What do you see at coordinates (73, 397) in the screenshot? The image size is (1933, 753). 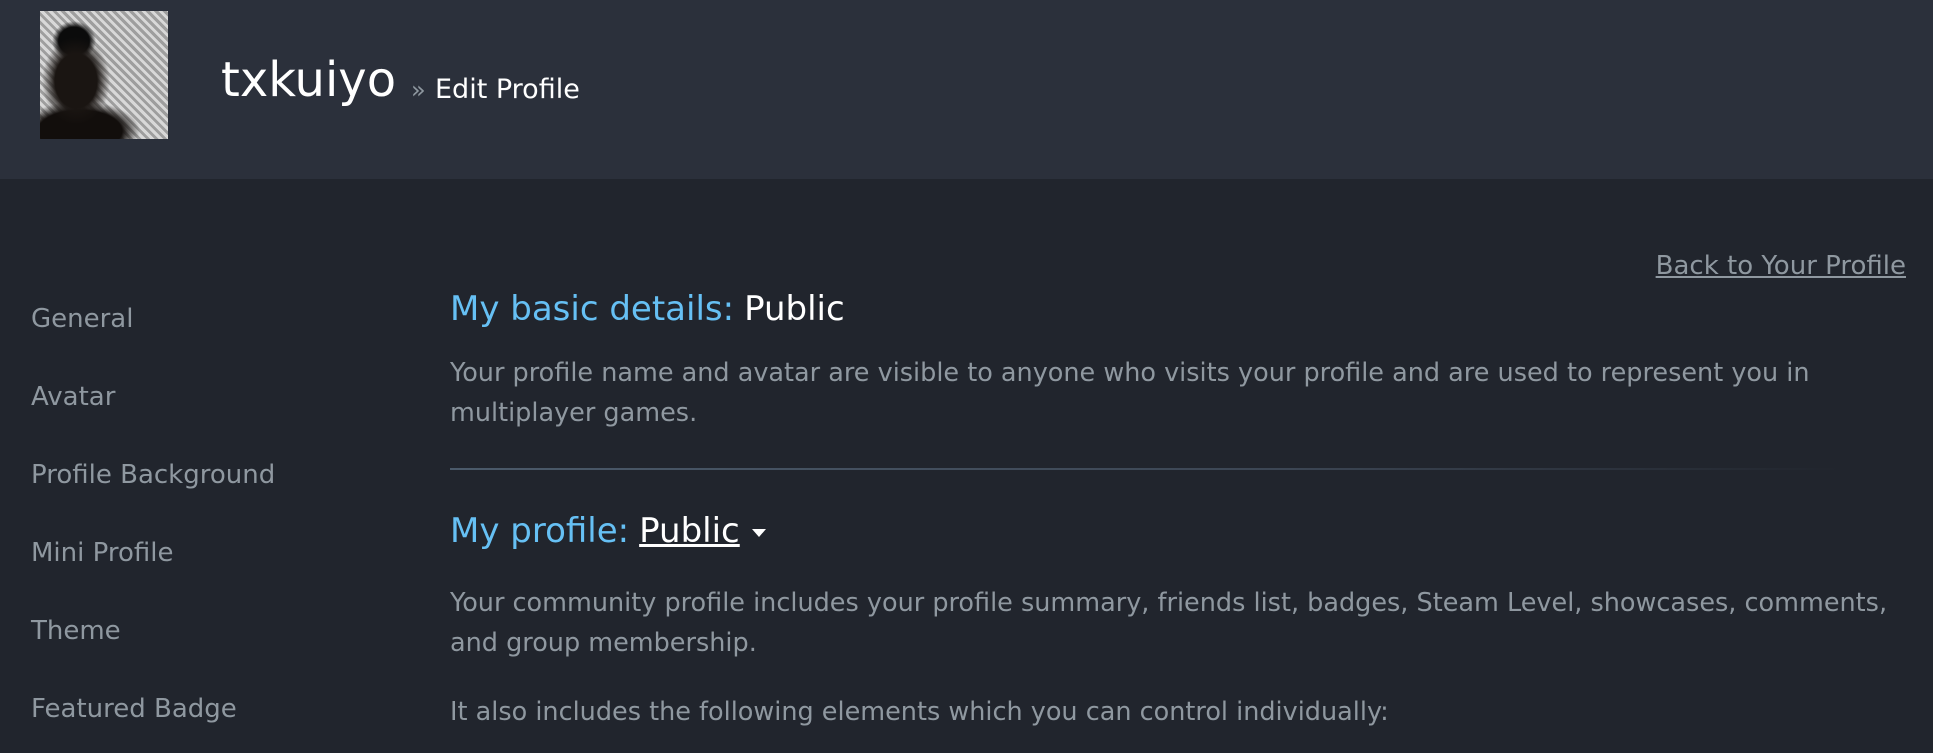 I see `sidebar-item-avatar: Avatar` at bounding box center [73, 397].